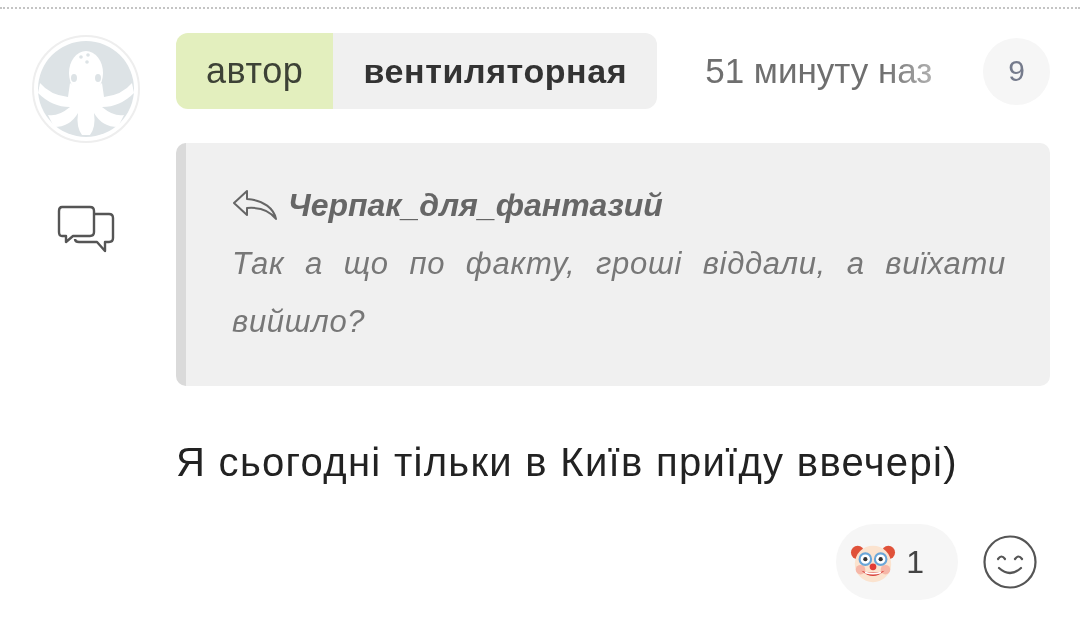 The height and width of the screenshot is (624, 1080). Describe the element at coordinates (619, 293) in the screenshot. I see `quote-text: Так а що по факту, гроші віддали, а виїхати вийшло?` at that location.